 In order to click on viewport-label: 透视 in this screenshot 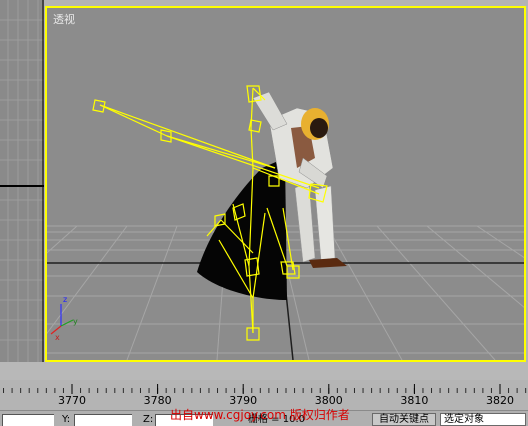, I will do `click(64, 19)`.